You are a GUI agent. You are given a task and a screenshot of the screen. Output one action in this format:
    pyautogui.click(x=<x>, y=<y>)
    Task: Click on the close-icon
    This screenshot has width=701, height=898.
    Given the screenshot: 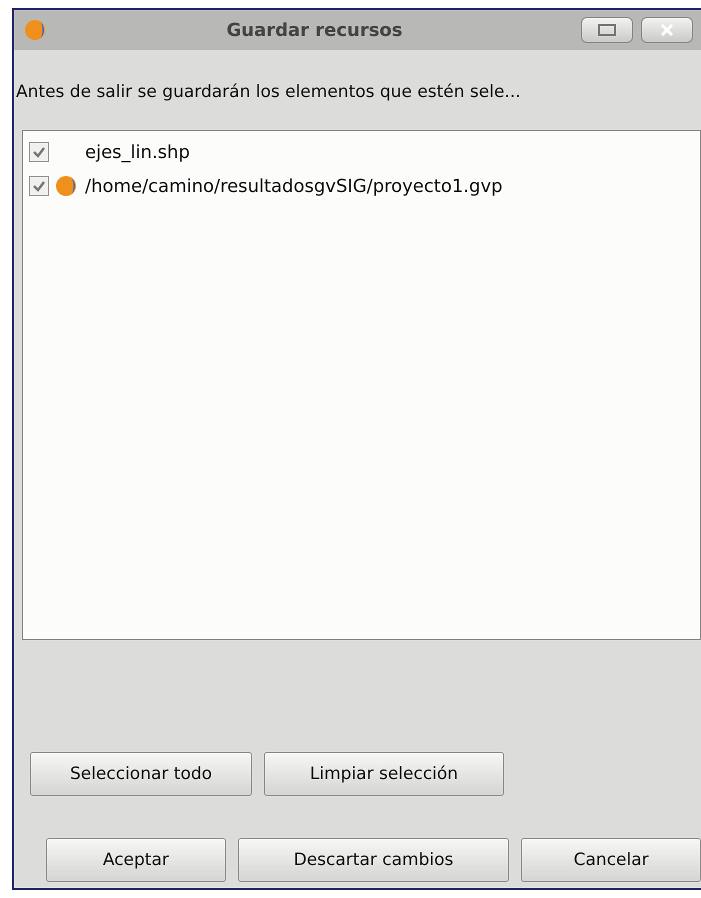 What is the action you would take?
    pyautogui.click(x=667, y=30)
    